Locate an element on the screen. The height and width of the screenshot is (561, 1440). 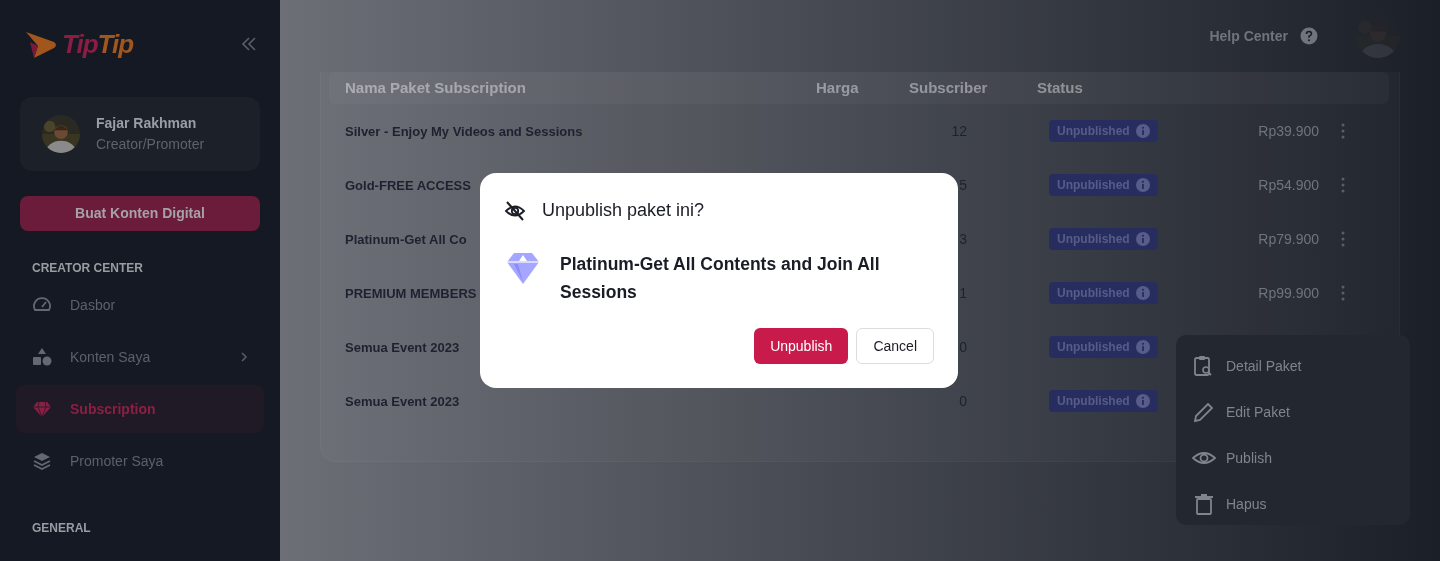
package-name: Platinum-Get All Contents and Join All Sessions is located at coordinates (720, 278).